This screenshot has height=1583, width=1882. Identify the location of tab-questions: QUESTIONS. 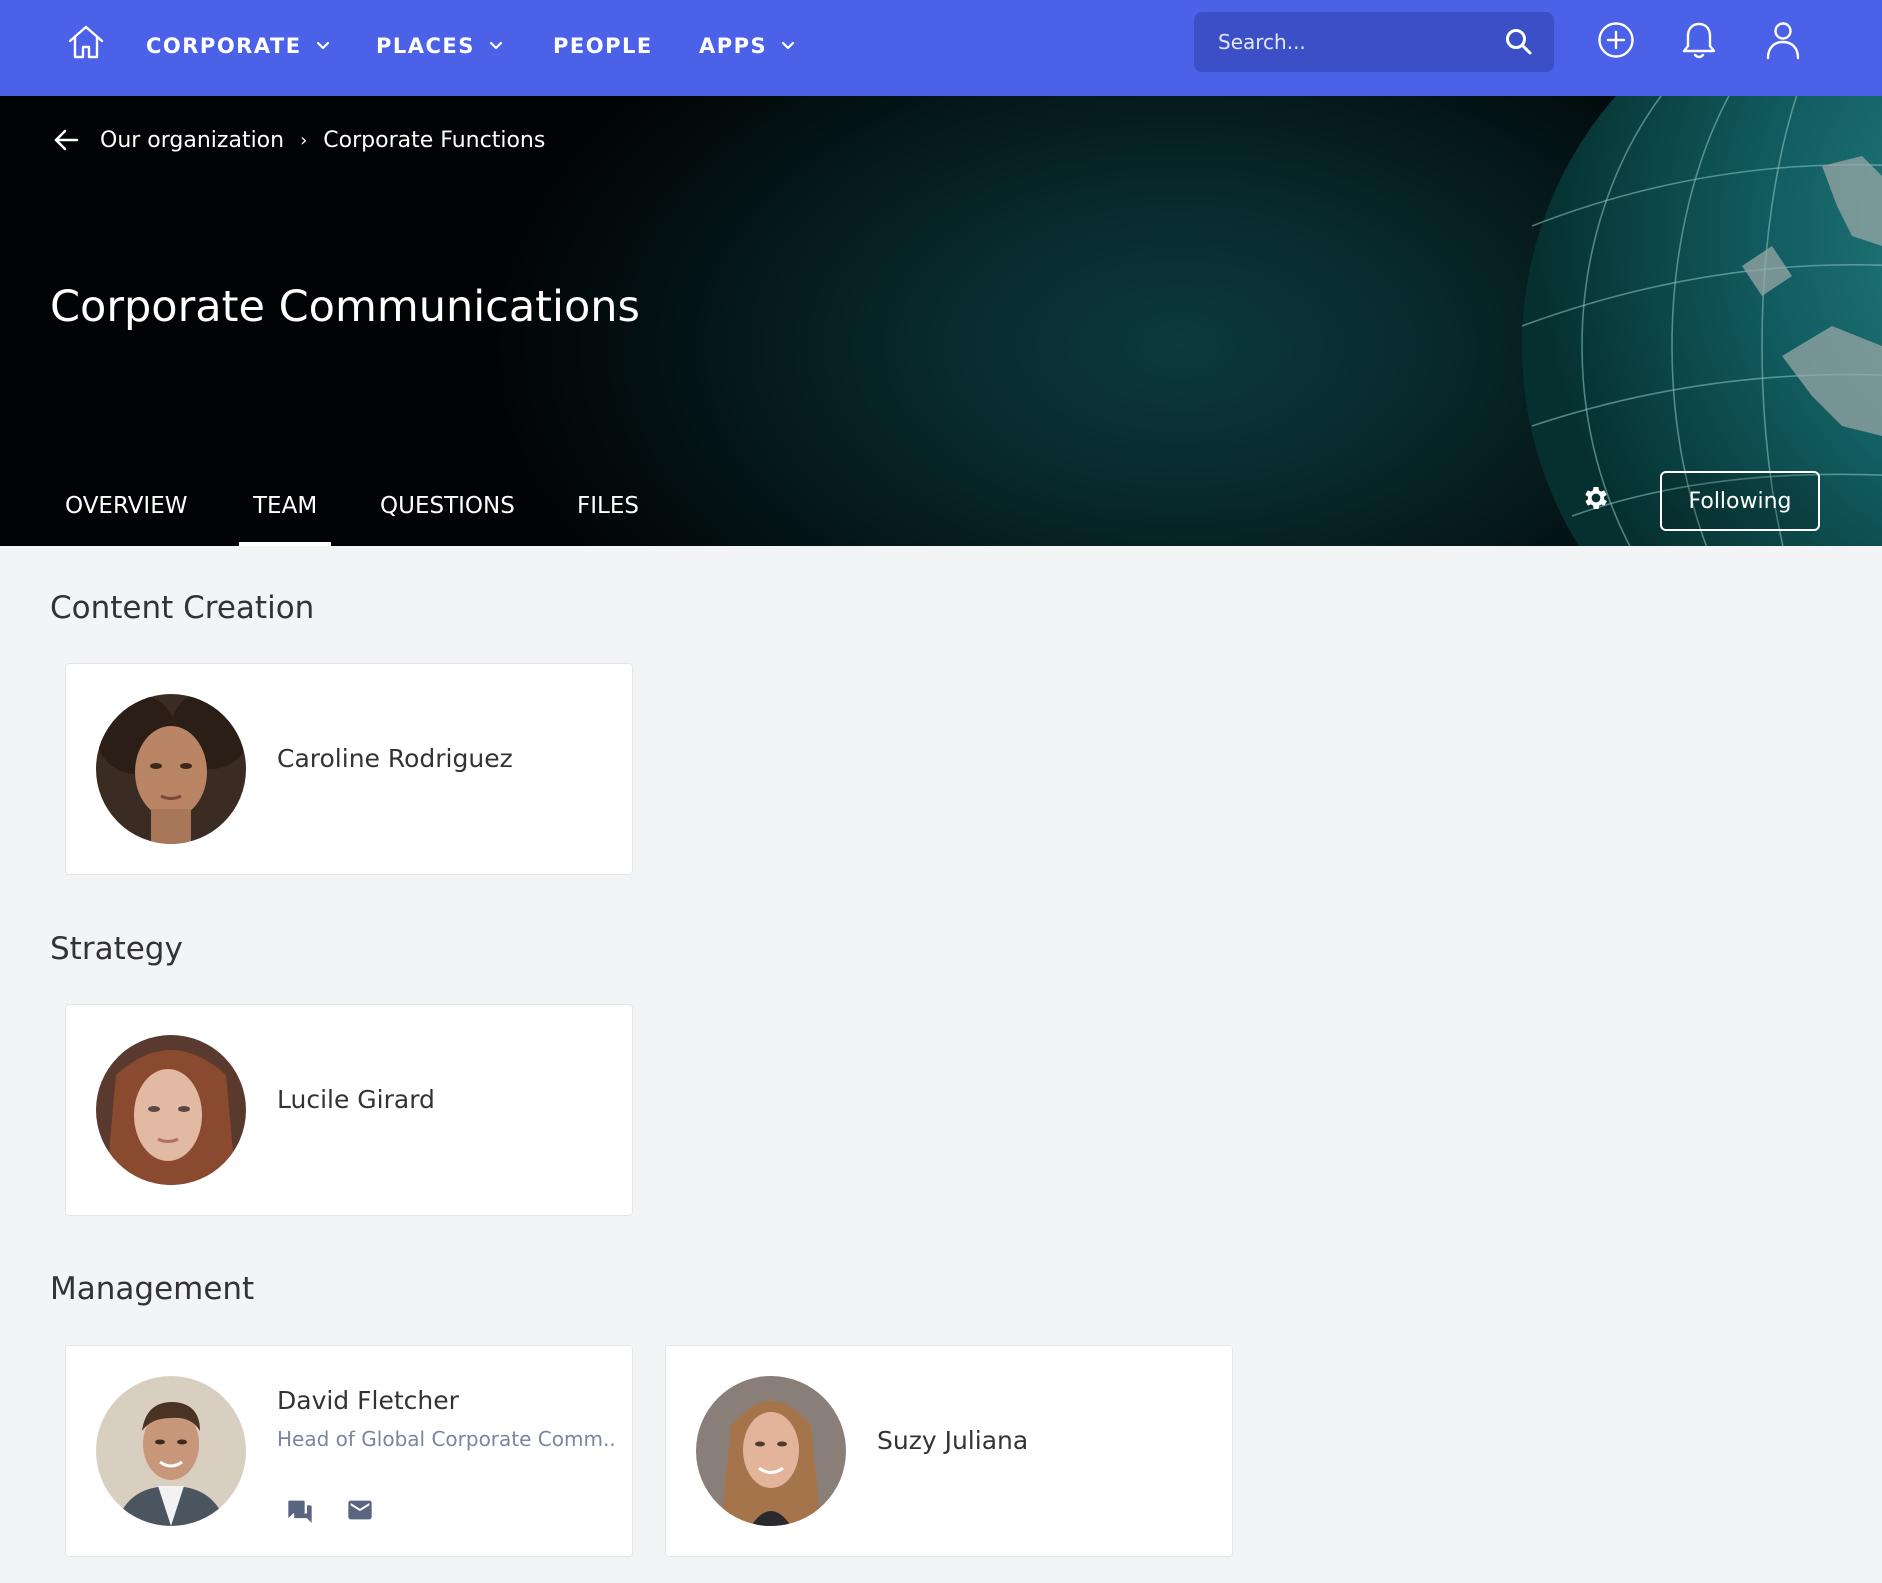
(447, 506).